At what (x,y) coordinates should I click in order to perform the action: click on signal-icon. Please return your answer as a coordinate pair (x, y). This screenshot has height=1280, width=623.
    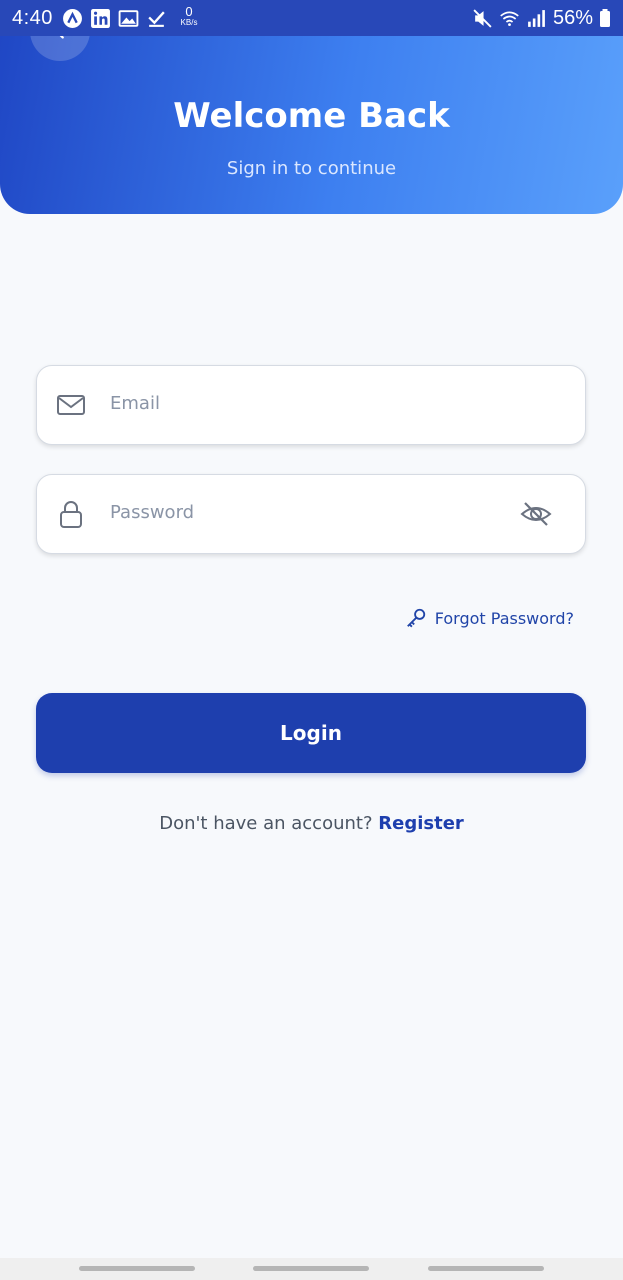
    Looking at the image, I should click on (536, 18).